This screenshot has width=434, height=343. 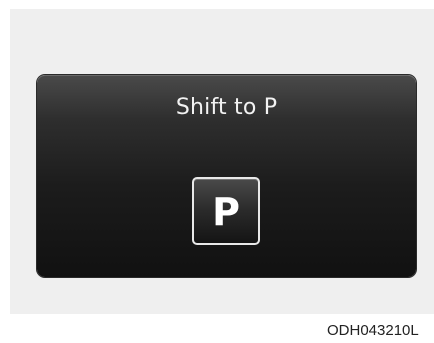 I want to click on shift-message: Shift to P, so click(x=226, y=107).